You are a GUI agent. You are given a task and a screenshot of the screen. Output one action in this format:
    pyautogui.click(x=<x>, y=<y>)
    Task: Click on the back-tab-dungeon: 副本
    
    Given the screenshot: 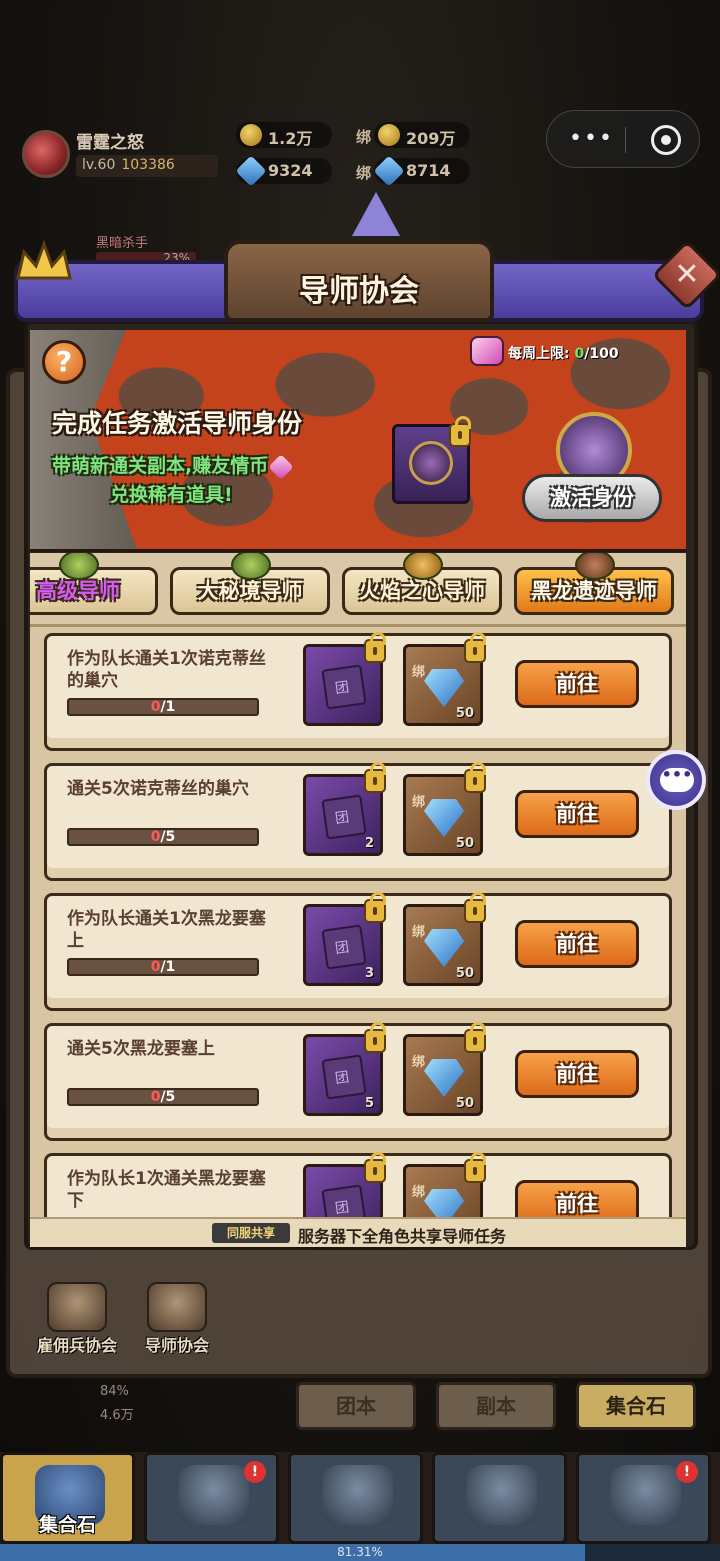 What is the action you would take?
    pyautogui.click(x=496, y=1406)
    